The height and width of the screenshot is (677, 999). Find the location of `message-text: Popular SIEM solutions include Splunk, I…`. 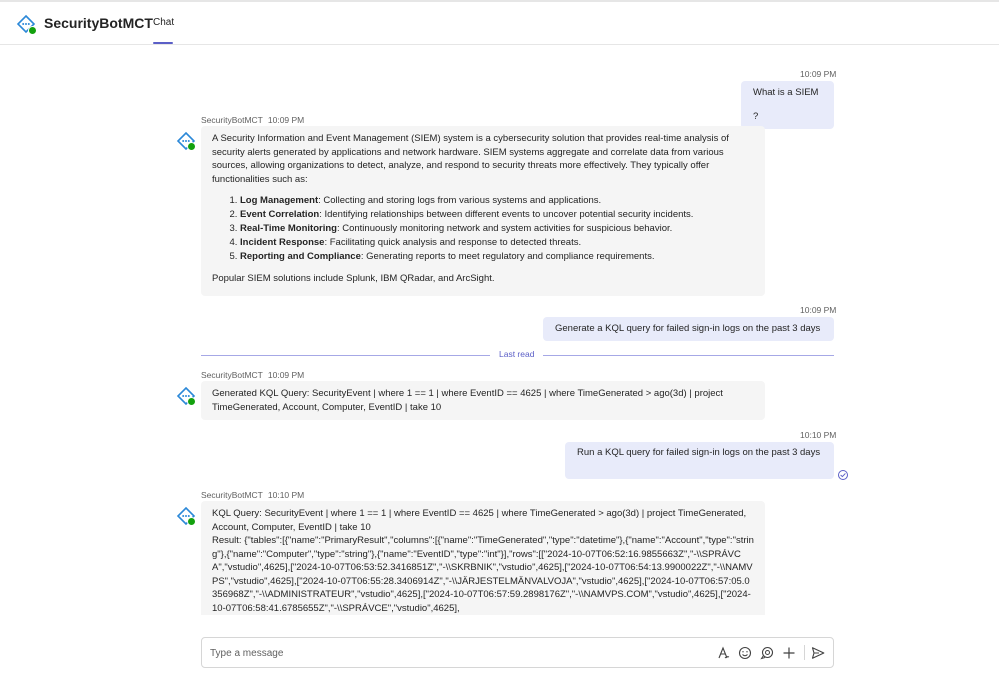

message-text: Popular SIEM solutions include Splunk, I… is located at coordinates (353, 278).